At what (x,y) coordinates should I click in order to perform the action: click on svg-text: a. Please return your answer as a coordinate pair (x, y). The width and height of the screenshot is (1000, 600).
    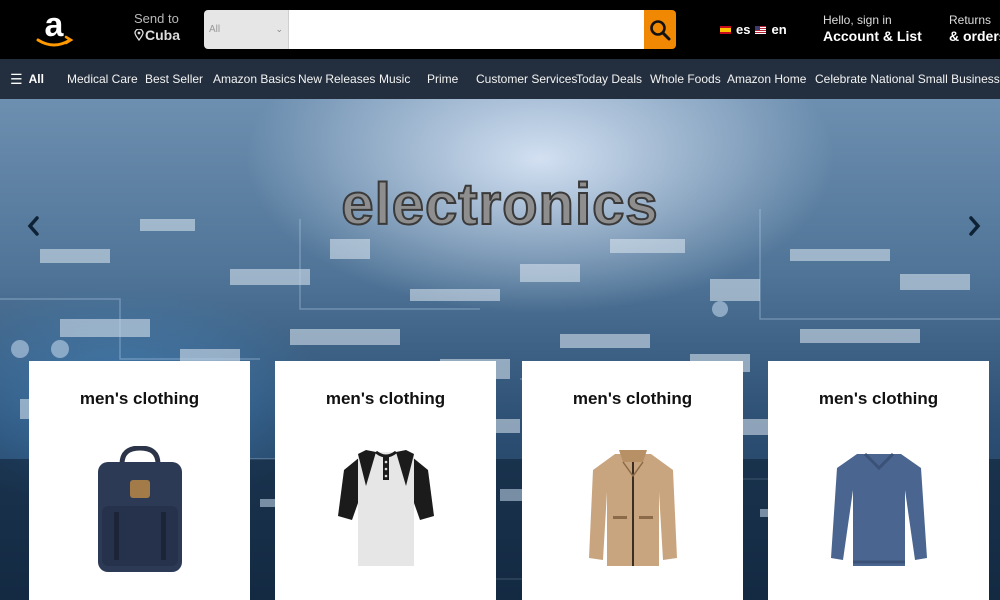
    Looking at the image, I should click on (55, 25).